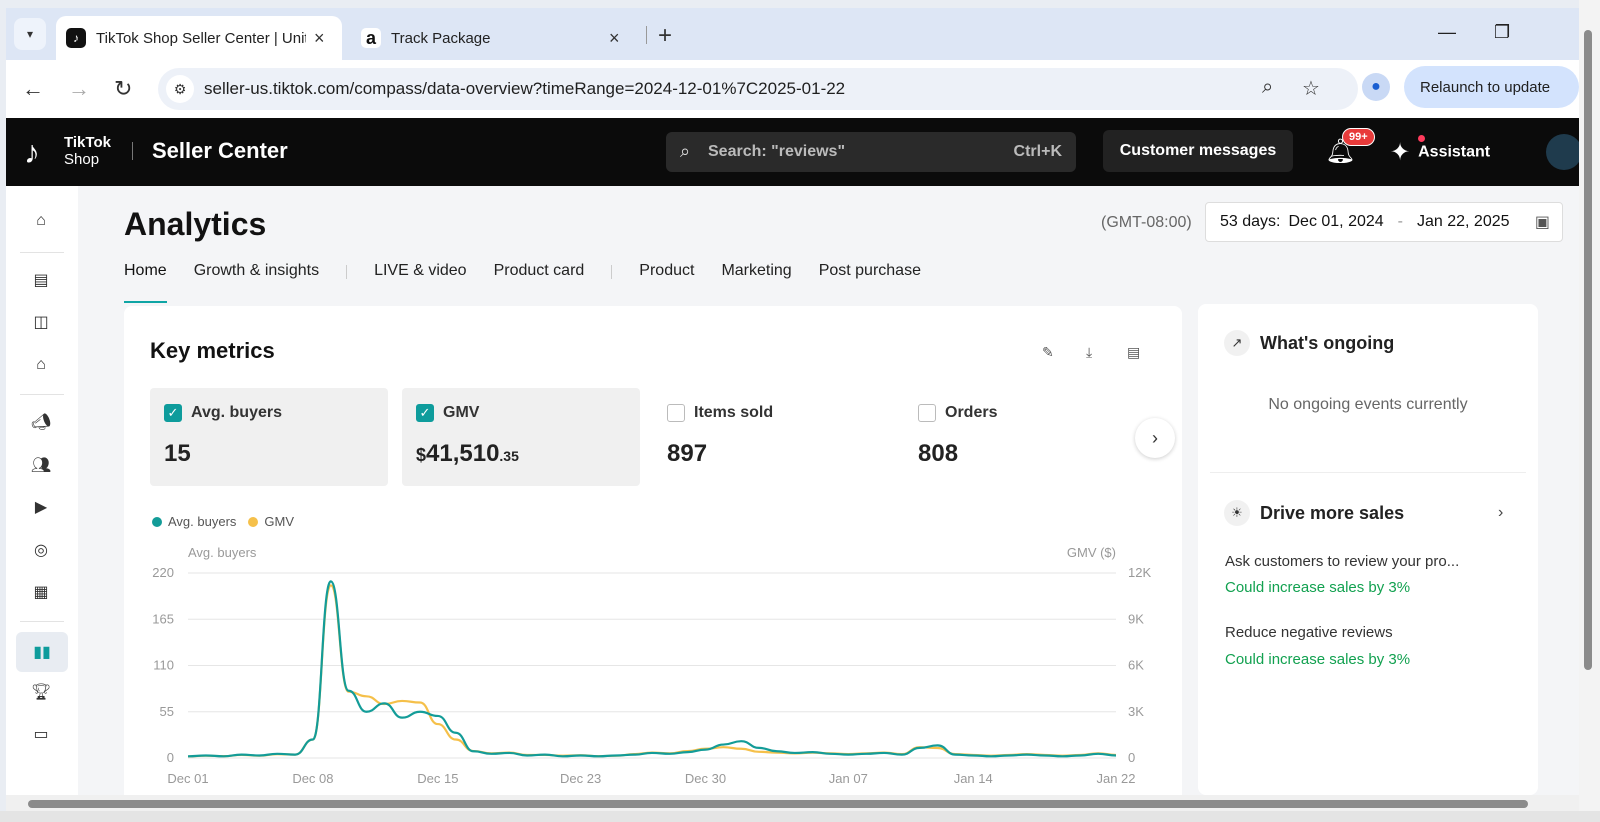  I want to click on minimize-button: —, so click(1447, 32).